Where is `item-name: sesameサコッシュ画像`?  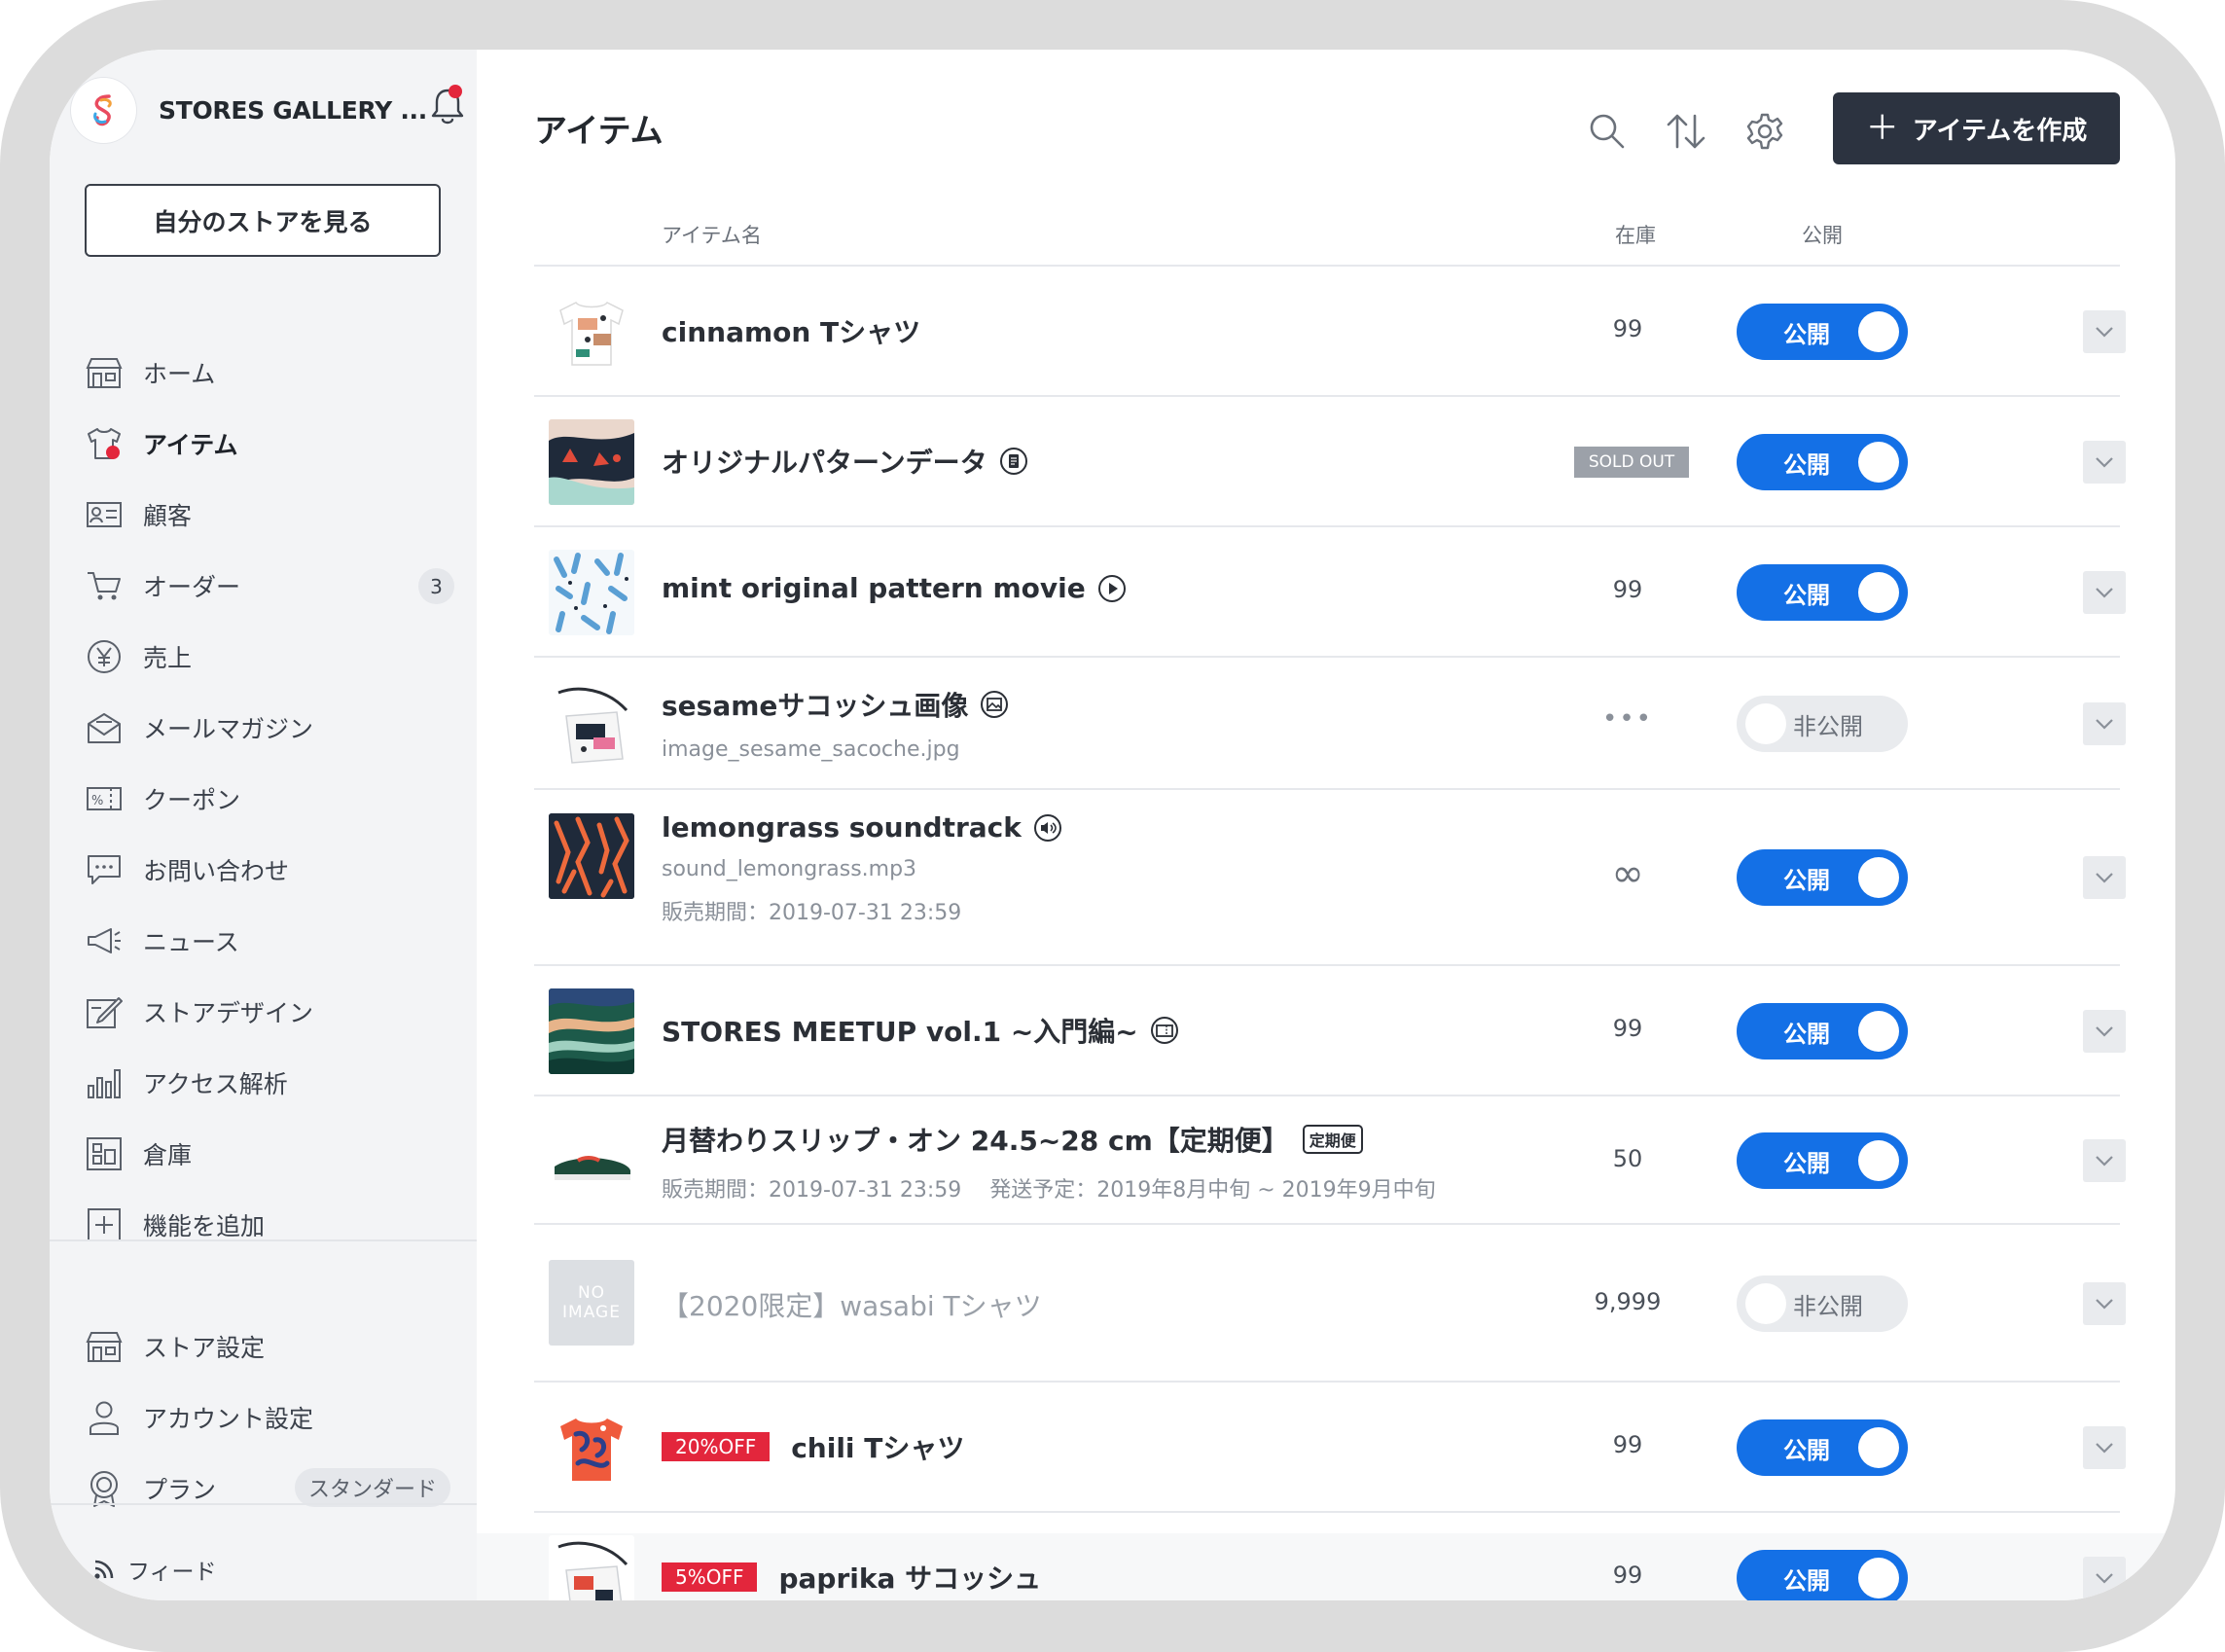
item-name: sesameサコッシュ画像 is located at coordinates (835, 704).